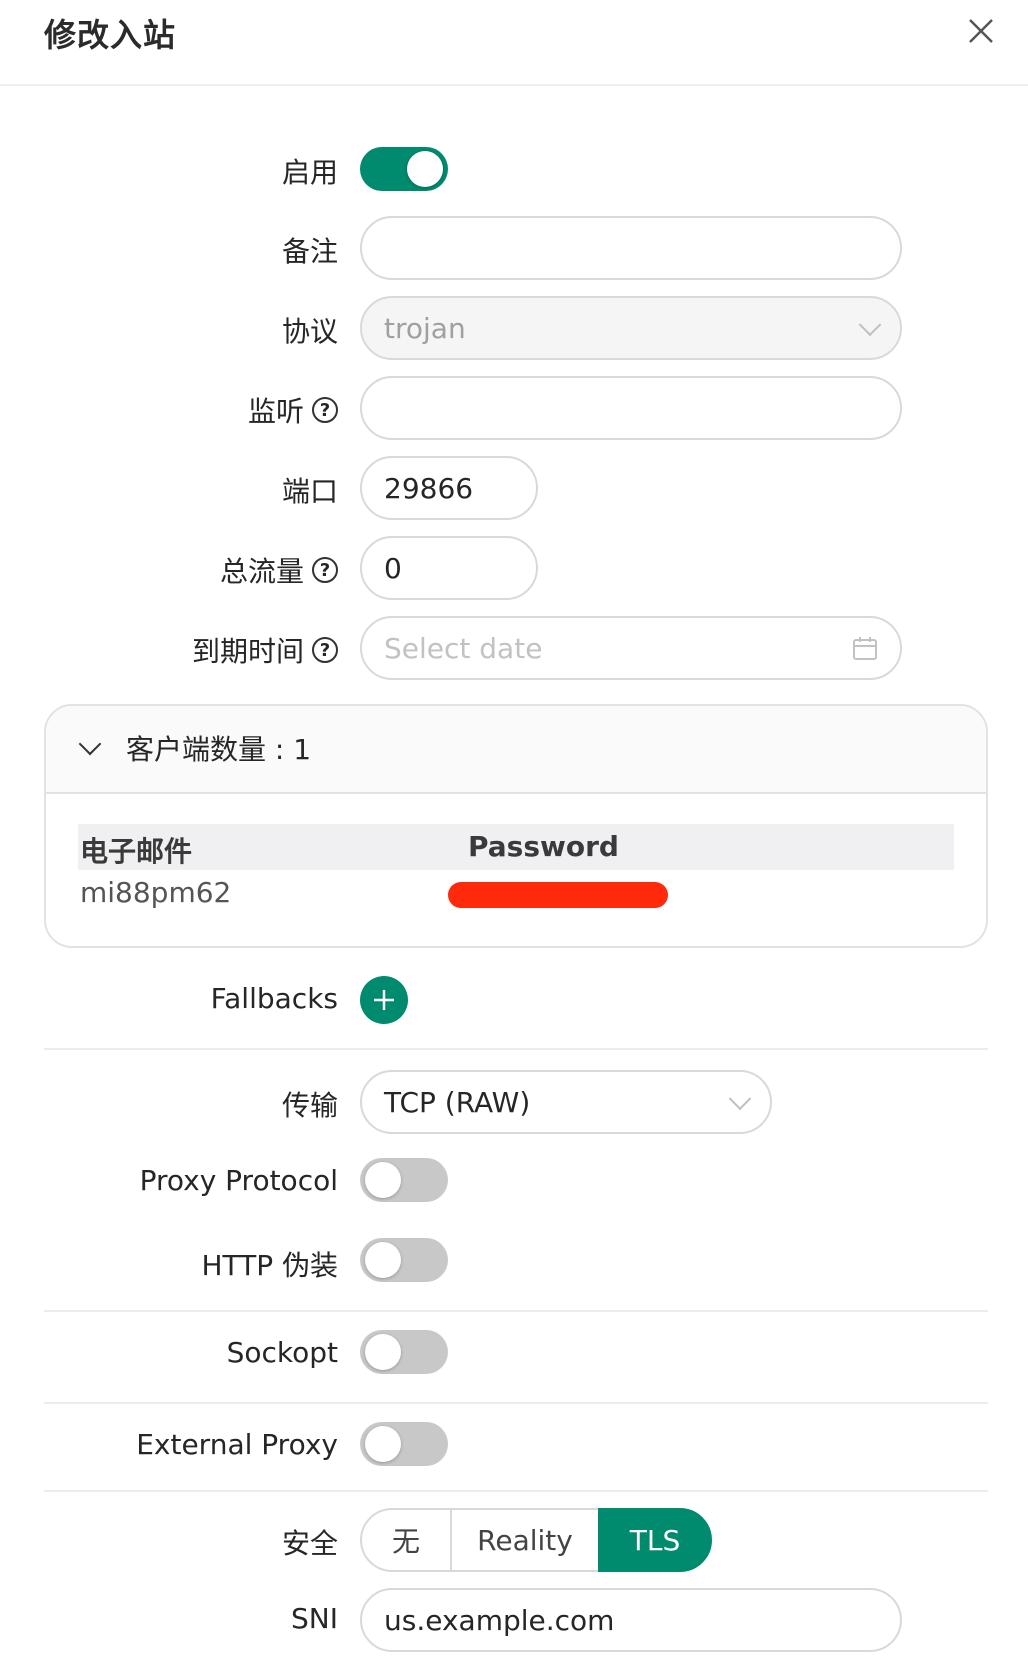  What do you see at coordinates (309, 491) in the screenshot?
I see `port-label: 端口` at bounding box center [309, 491].